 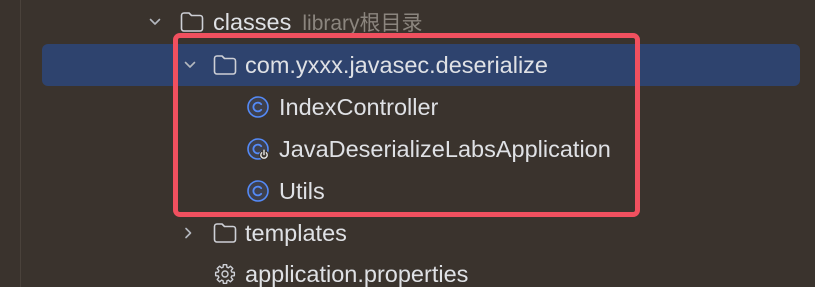 I want to click on tree-item-text: classes library根目录, so click(x=318, y=22).